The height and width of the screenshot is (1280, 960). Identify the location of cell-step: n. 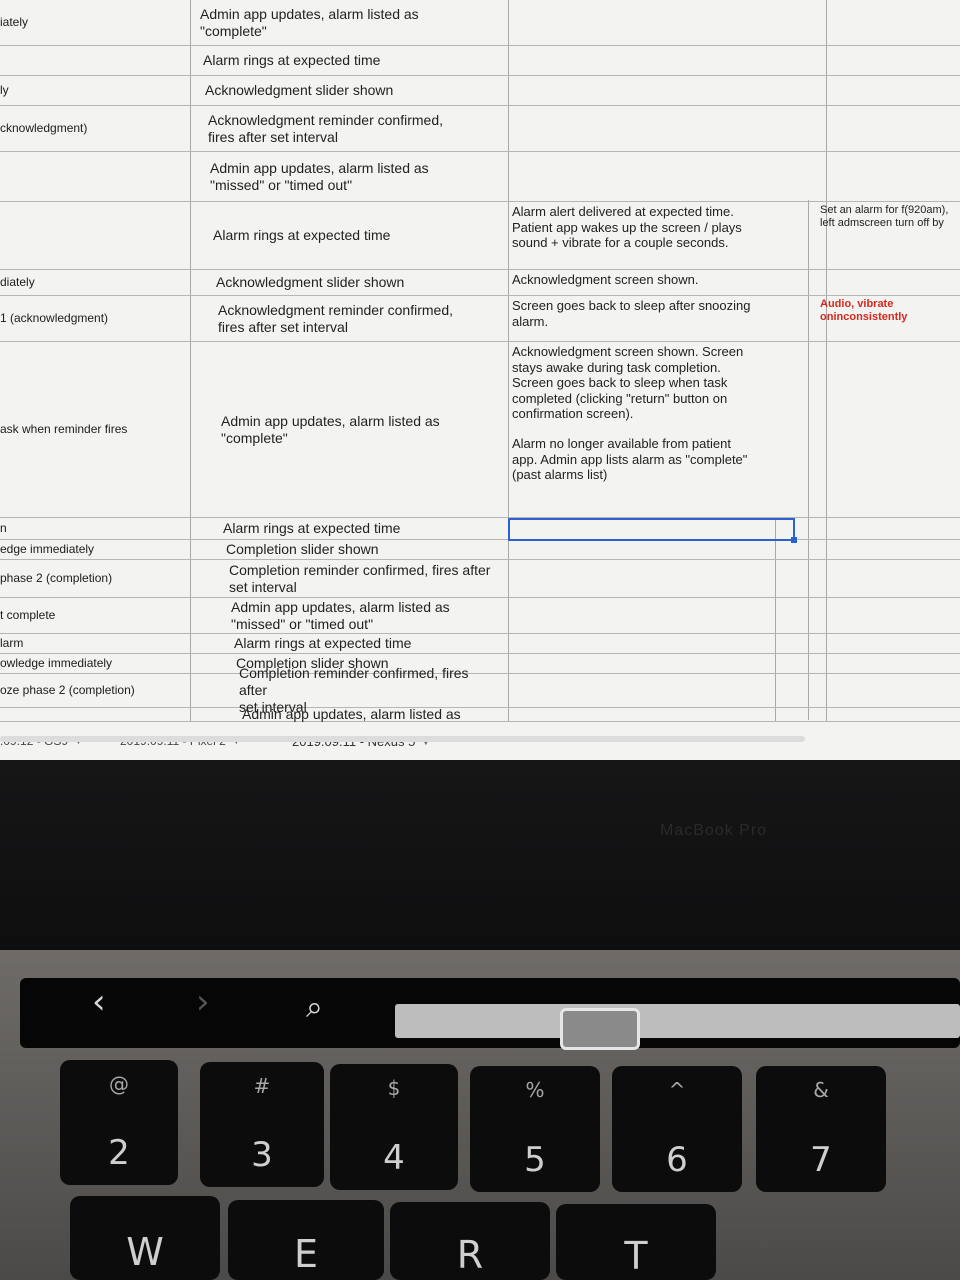
(95, 528).